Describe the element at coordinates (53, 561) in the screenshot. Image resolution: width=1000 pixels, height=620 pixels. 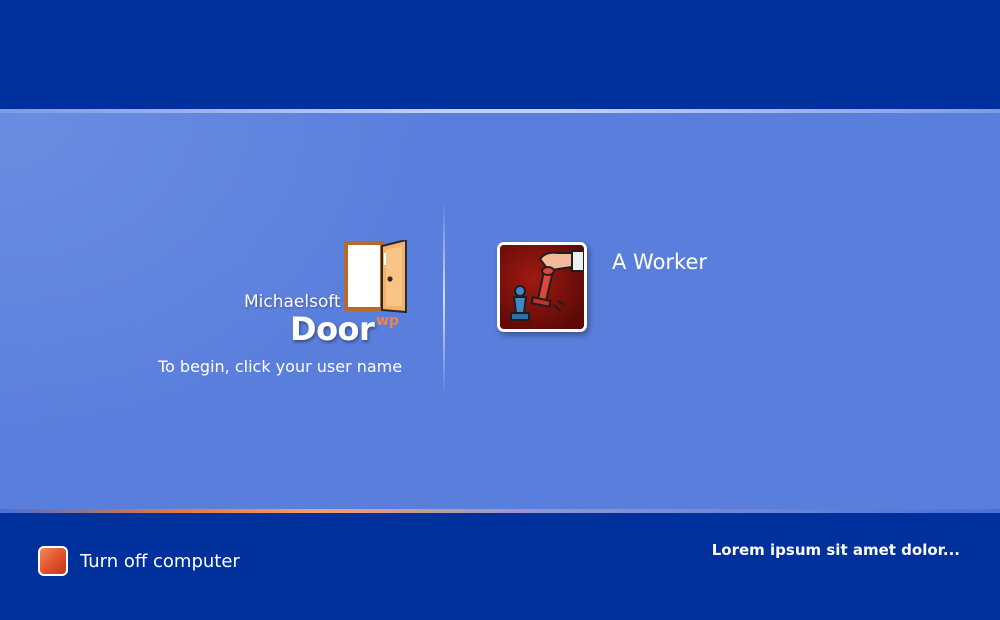
I see `power-icon` at that location.